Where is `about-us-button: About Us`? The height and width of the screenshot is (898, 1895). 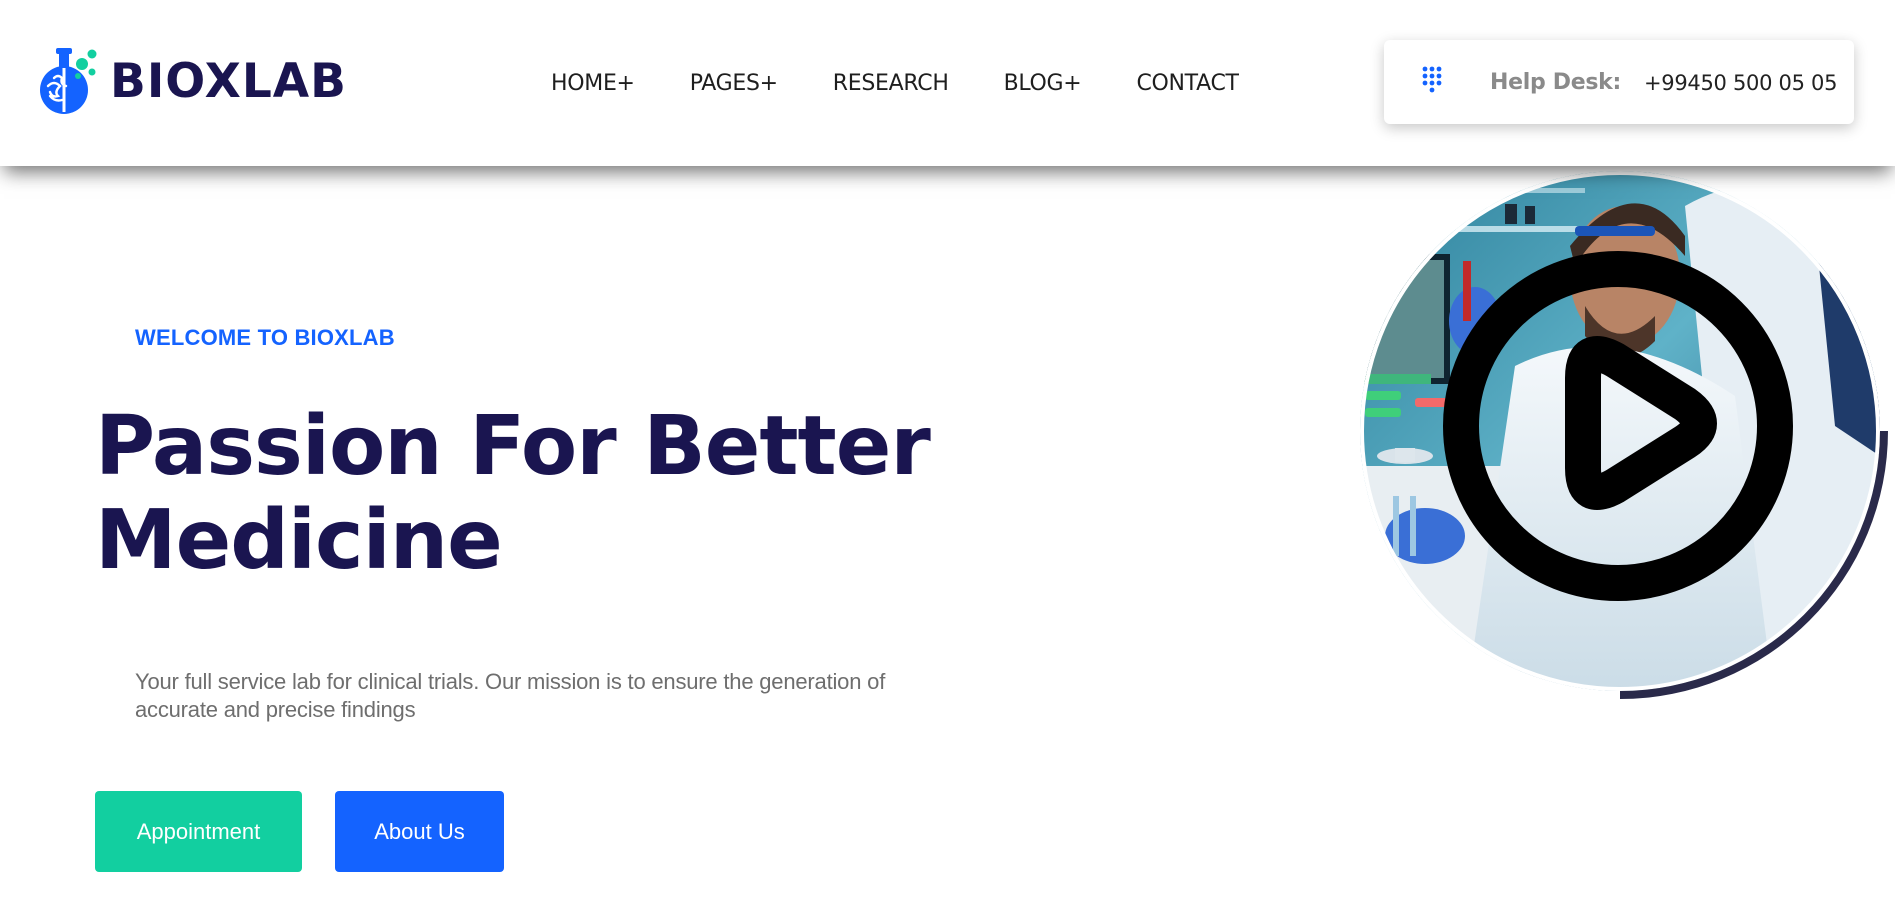 about-us-button: About Us is located at coordinates (419, 831).